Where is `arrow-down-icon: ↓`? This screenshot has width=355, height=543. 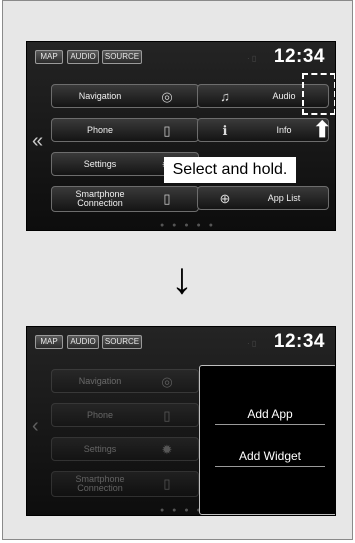
arrow-down-icon: ↓ is located at coordinates (182, 278).